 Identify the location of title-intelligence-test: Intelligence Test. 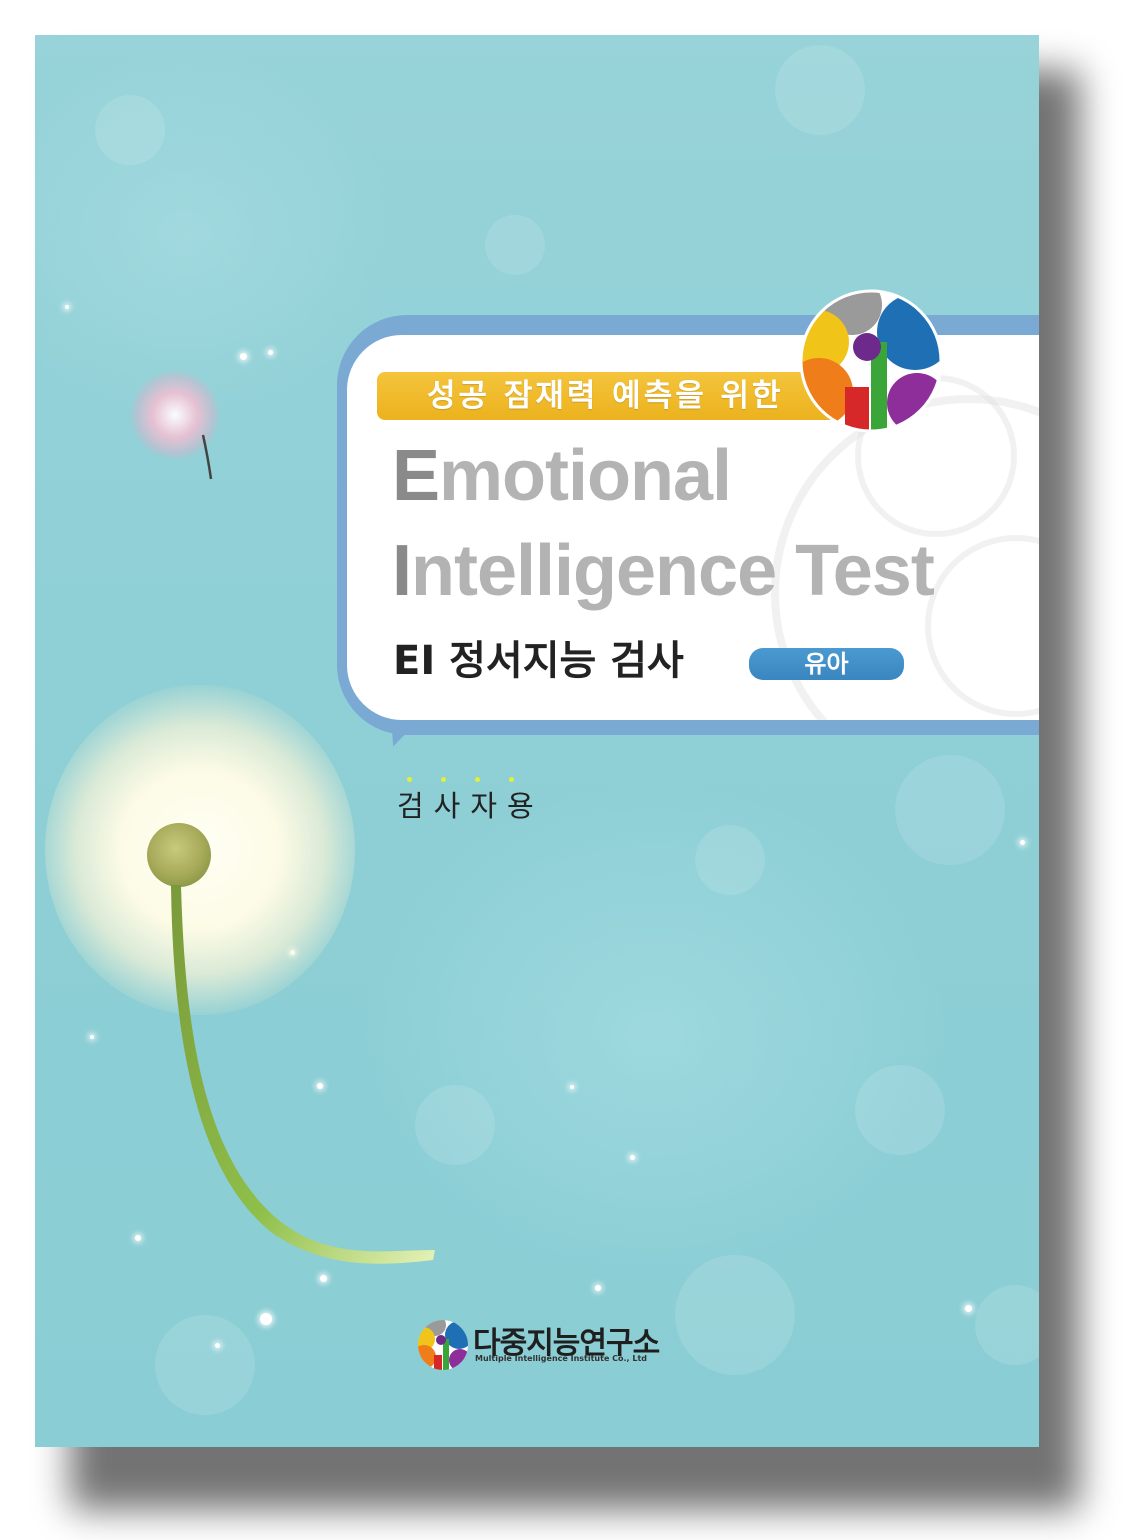
(663, 571).